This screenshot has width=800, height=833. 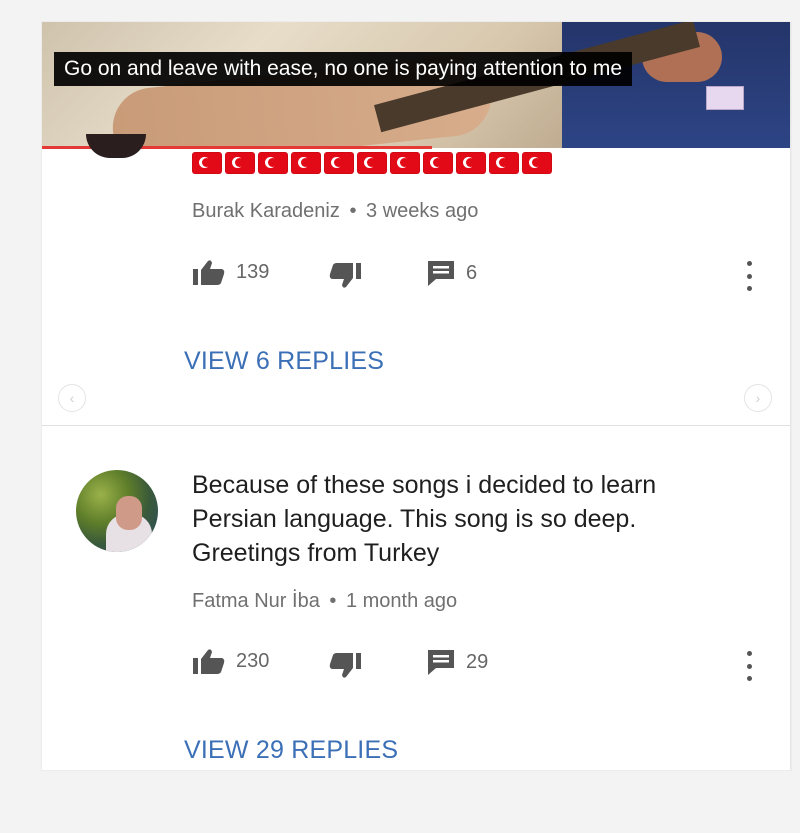 What do you see at coordinates (725, 98) in the screenshot?
I see `video-frame-stamp` at bounding box center [725, 98].